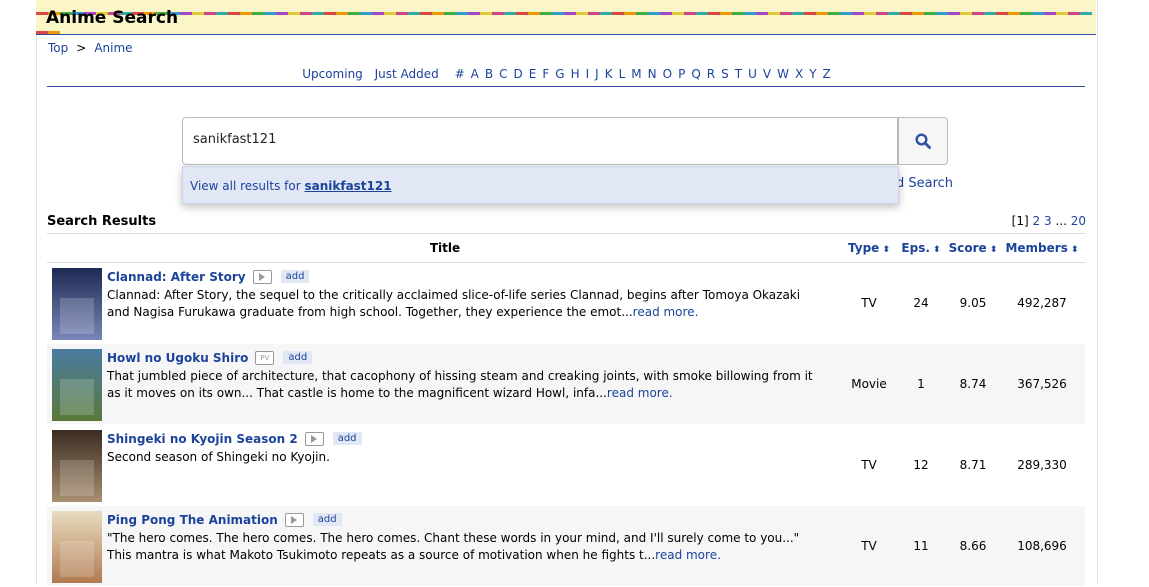 The height and width of the screenshot is (587, 1149). Describe the element at coordinates (967, 248) in the screenshot. I see `score-header-label: Score` at that location.